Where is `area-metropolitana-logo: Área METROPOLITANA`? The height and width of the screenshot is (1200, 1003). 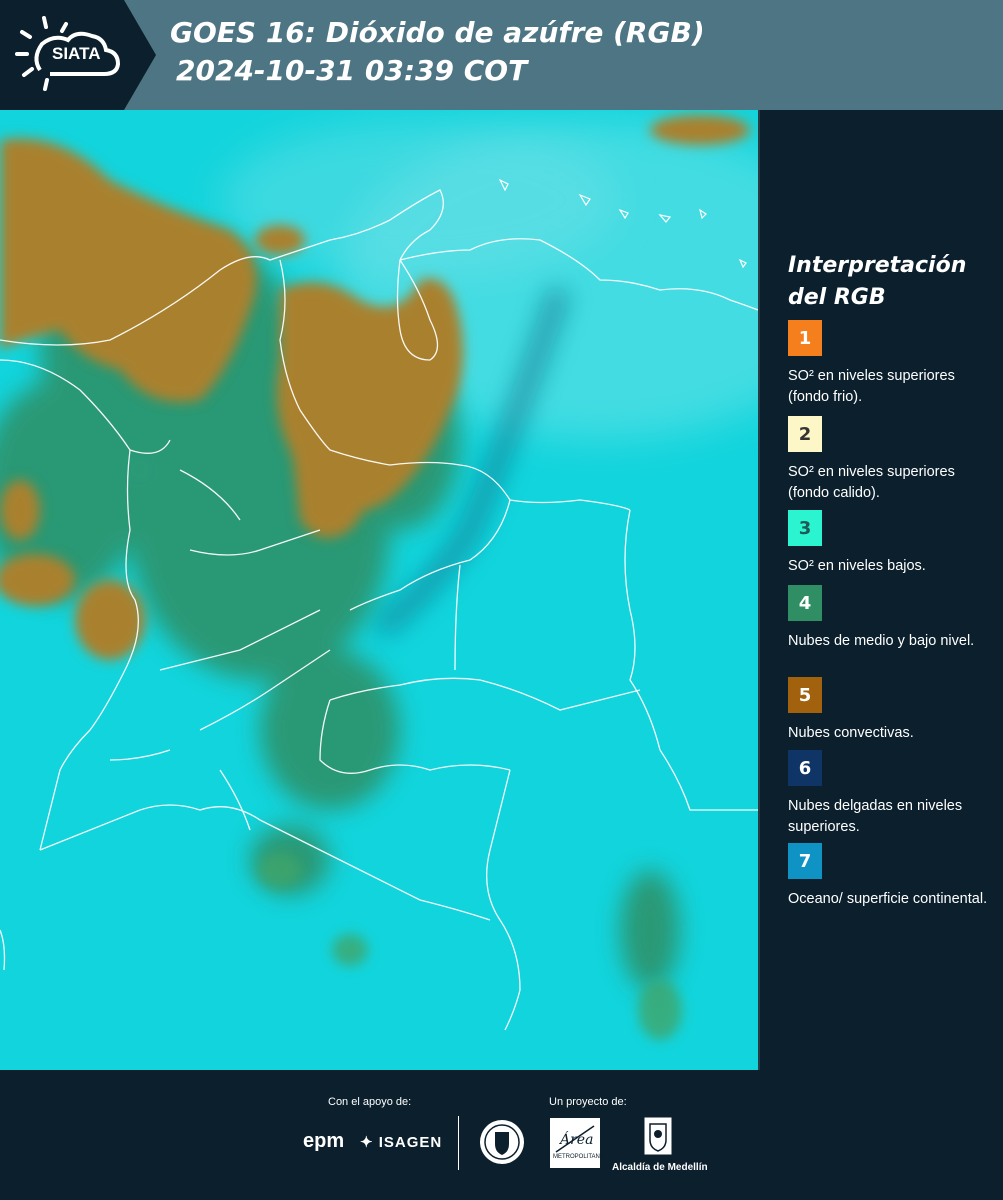
area-metropolitana-logo: Área METROPOLITANA is located at coordinates (577, 1145).